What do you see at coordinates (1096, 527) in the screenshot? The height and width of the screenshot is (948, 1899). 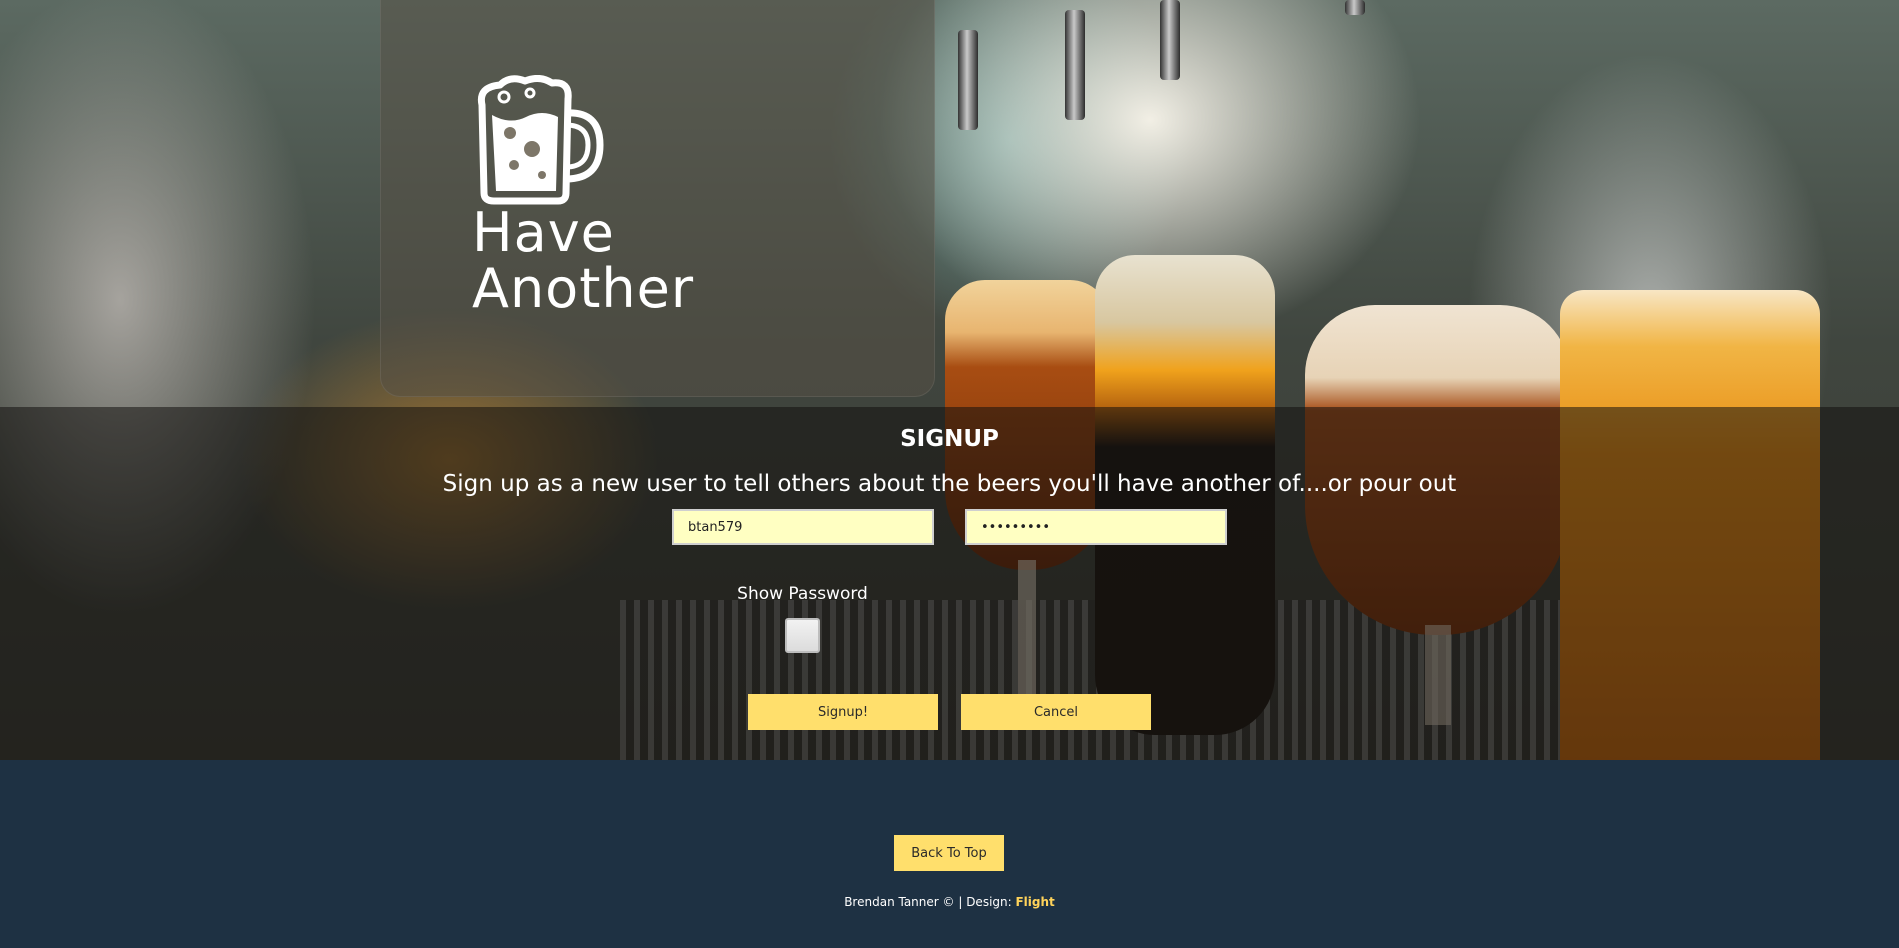 I see `password-field` at bounding box center [1096, 527].